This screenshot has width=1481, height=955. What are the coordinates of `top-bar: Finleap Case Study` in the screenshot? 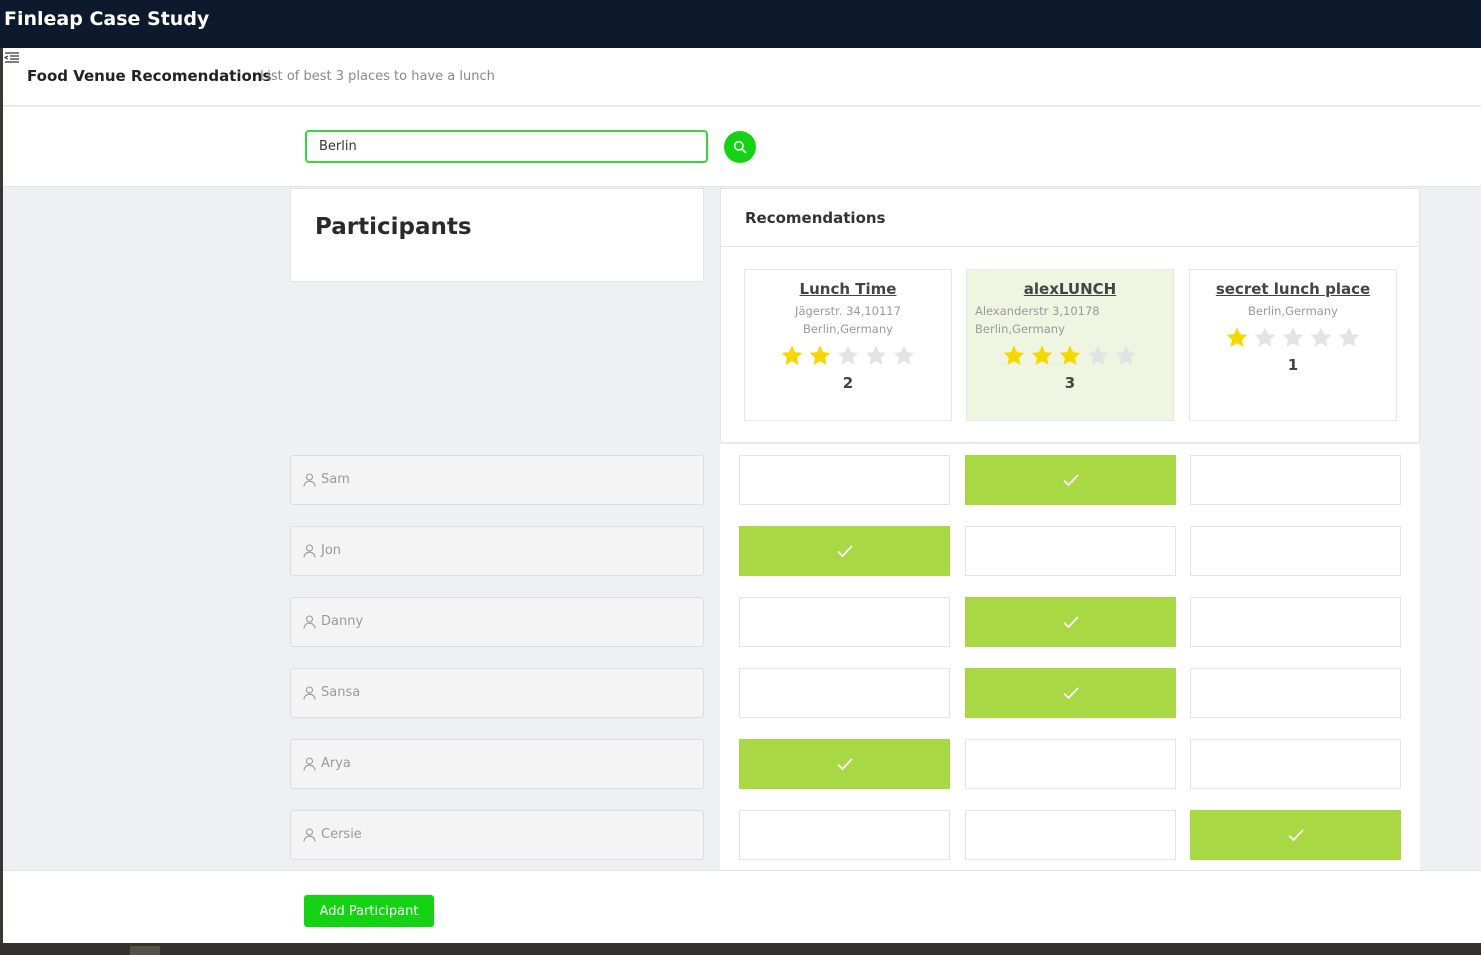 It's located at (740, 24).